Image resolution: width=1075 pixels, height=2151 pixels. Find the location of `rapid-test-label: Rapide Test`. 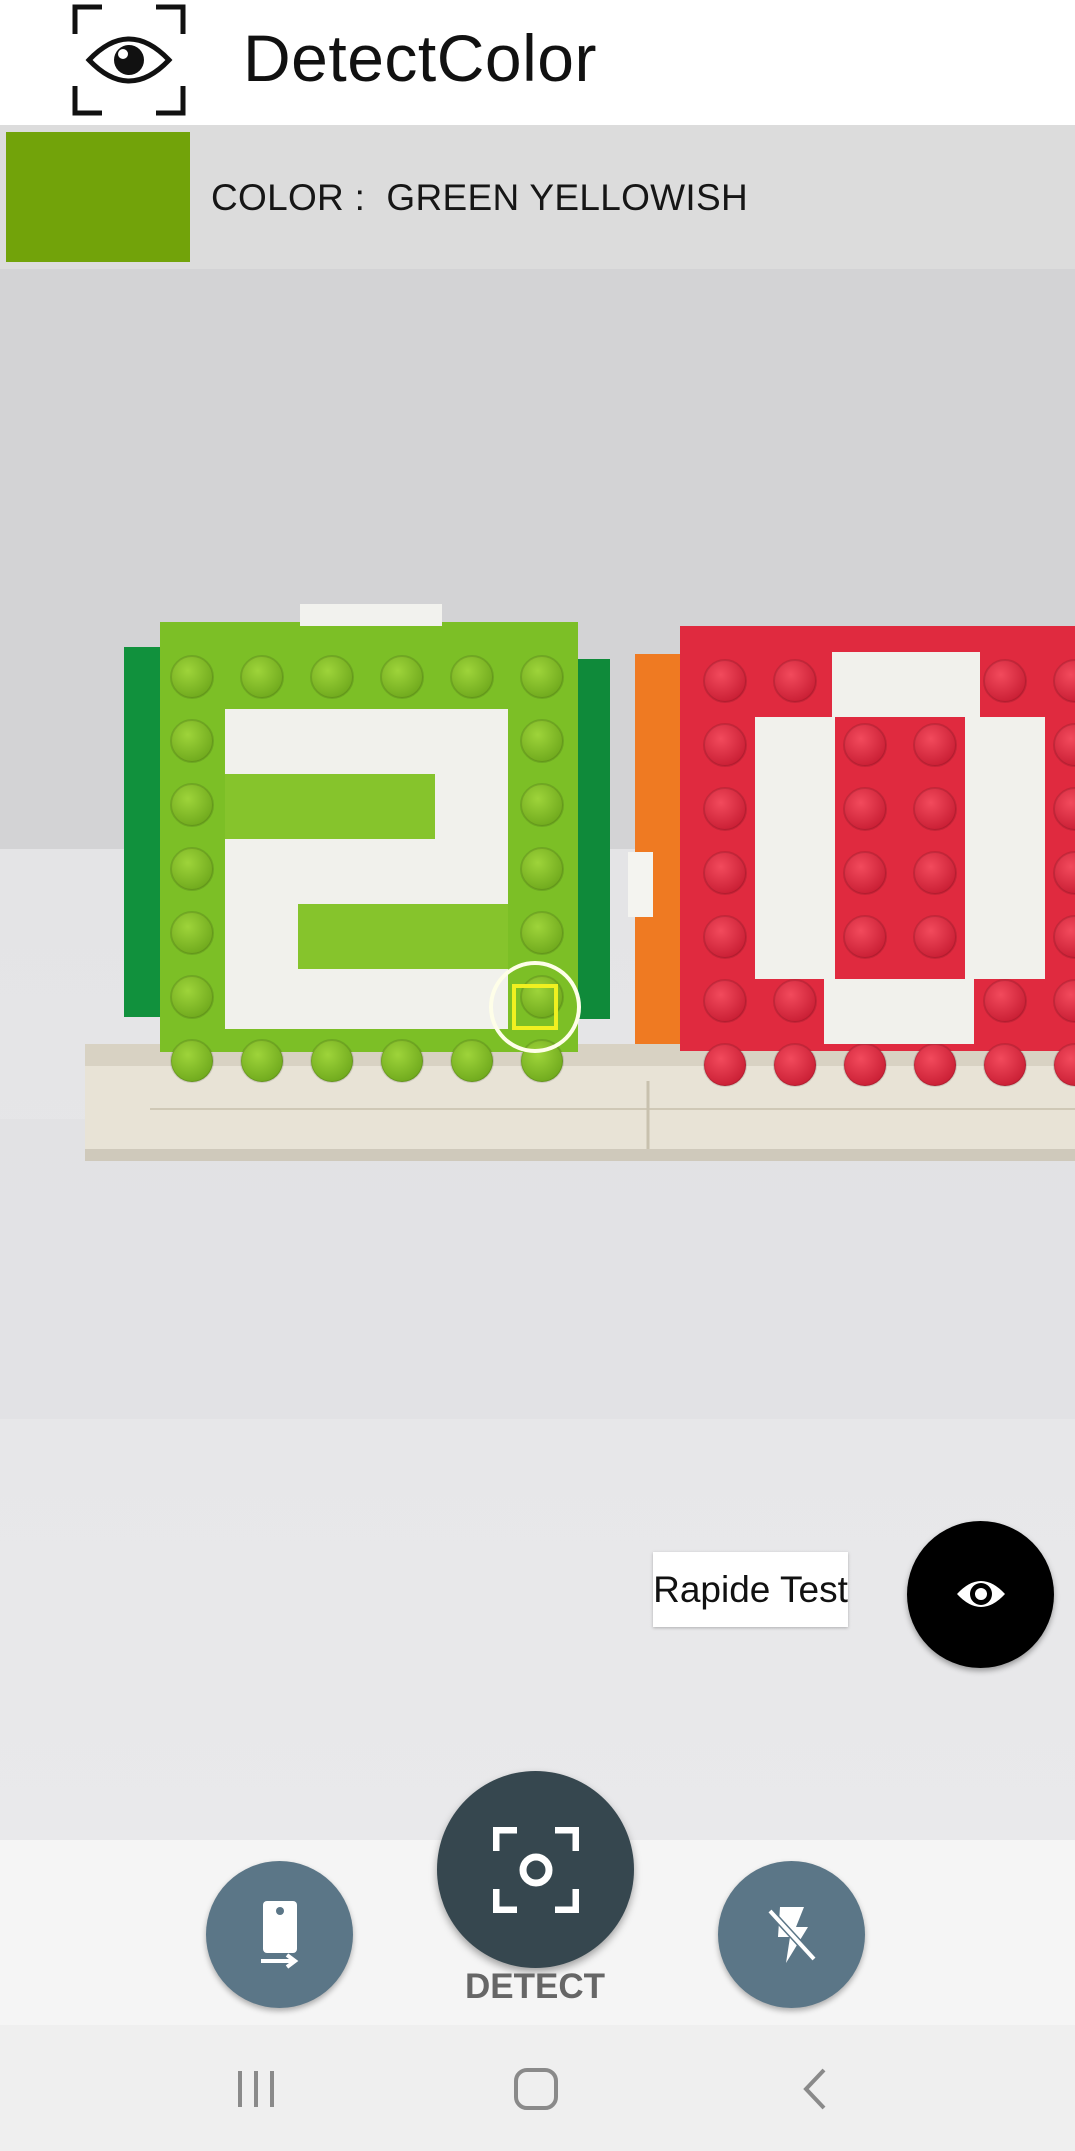

rapid-test-label: Rapide Test is located at coordinates (750, 1589).